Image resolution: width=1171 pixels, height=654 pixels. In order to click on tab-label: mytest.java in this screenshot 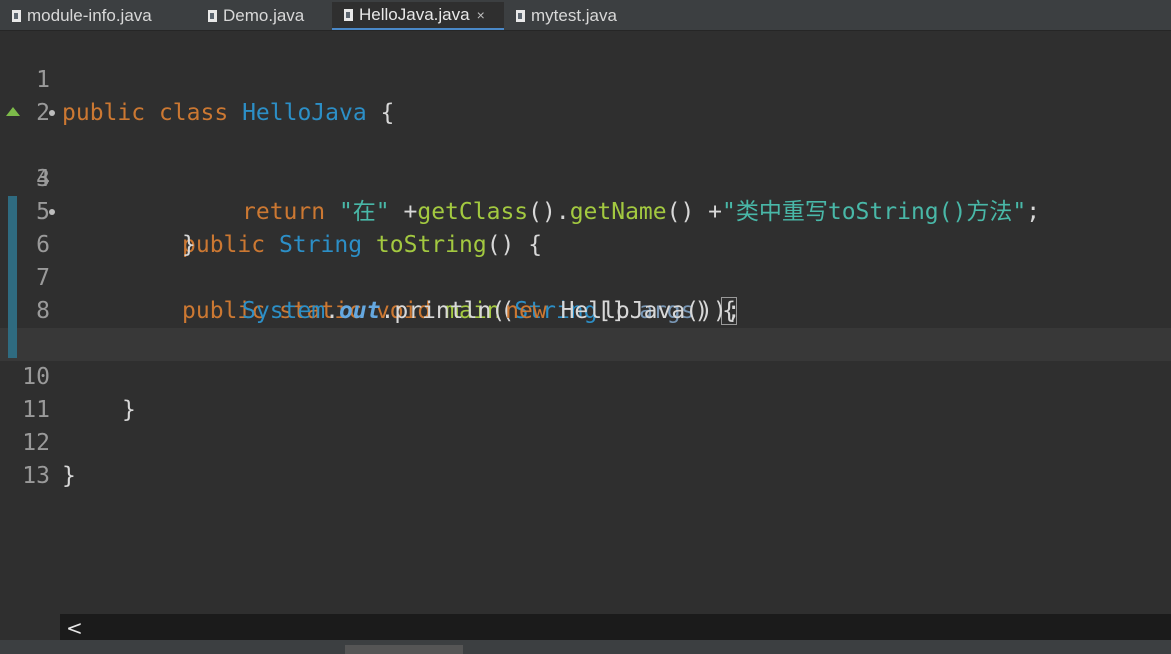, I will do `click(574, 15)`.